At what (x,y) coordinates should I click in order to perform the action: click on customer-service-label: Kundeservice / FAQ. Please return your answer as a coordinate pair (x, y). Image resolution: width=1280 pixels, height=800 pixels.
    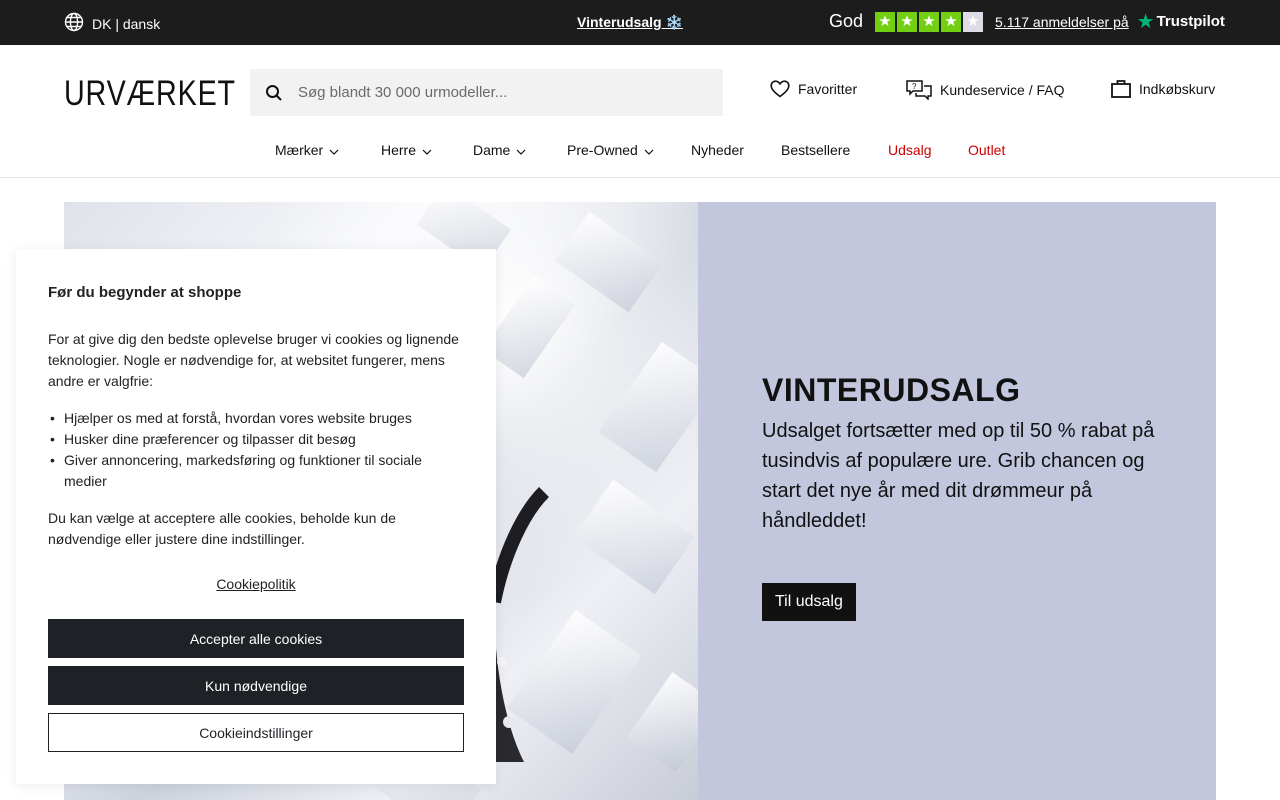
    Looking at the image, I should click on (1002, 90).